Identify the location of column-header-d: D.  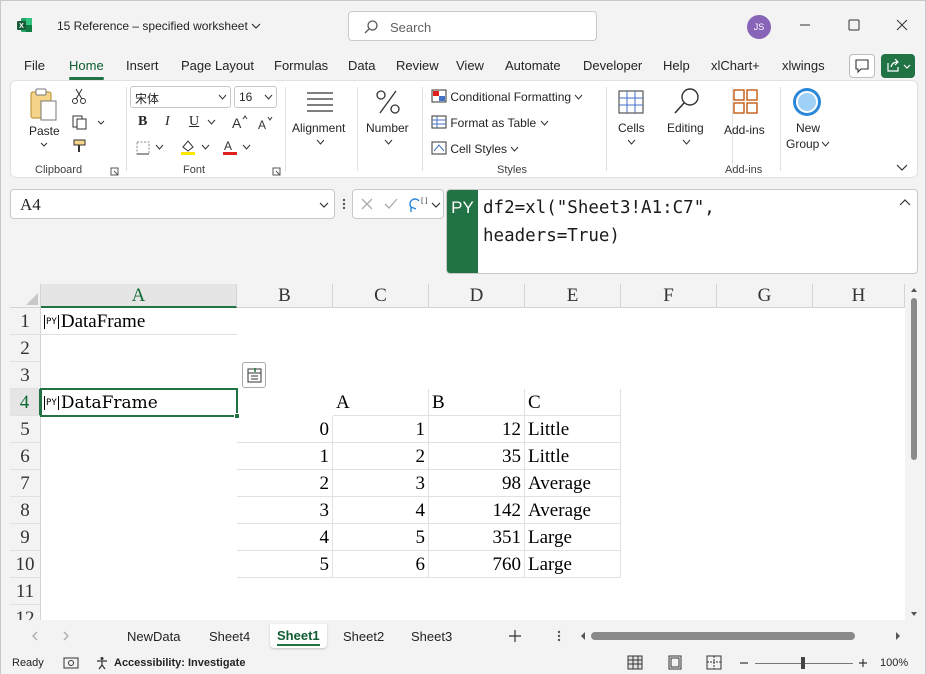
(477, 296).